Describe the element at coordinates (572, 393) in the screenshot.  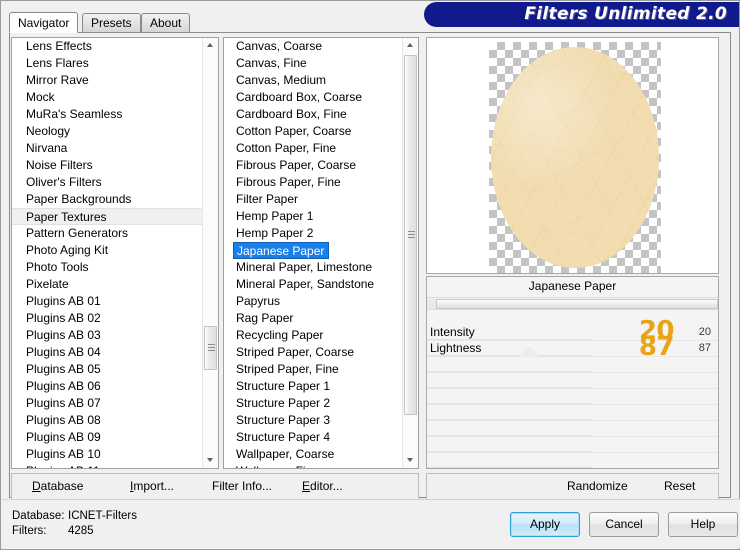
I see `parameter-rows: Intensity 20 20 Lightness 87 87` at that location.